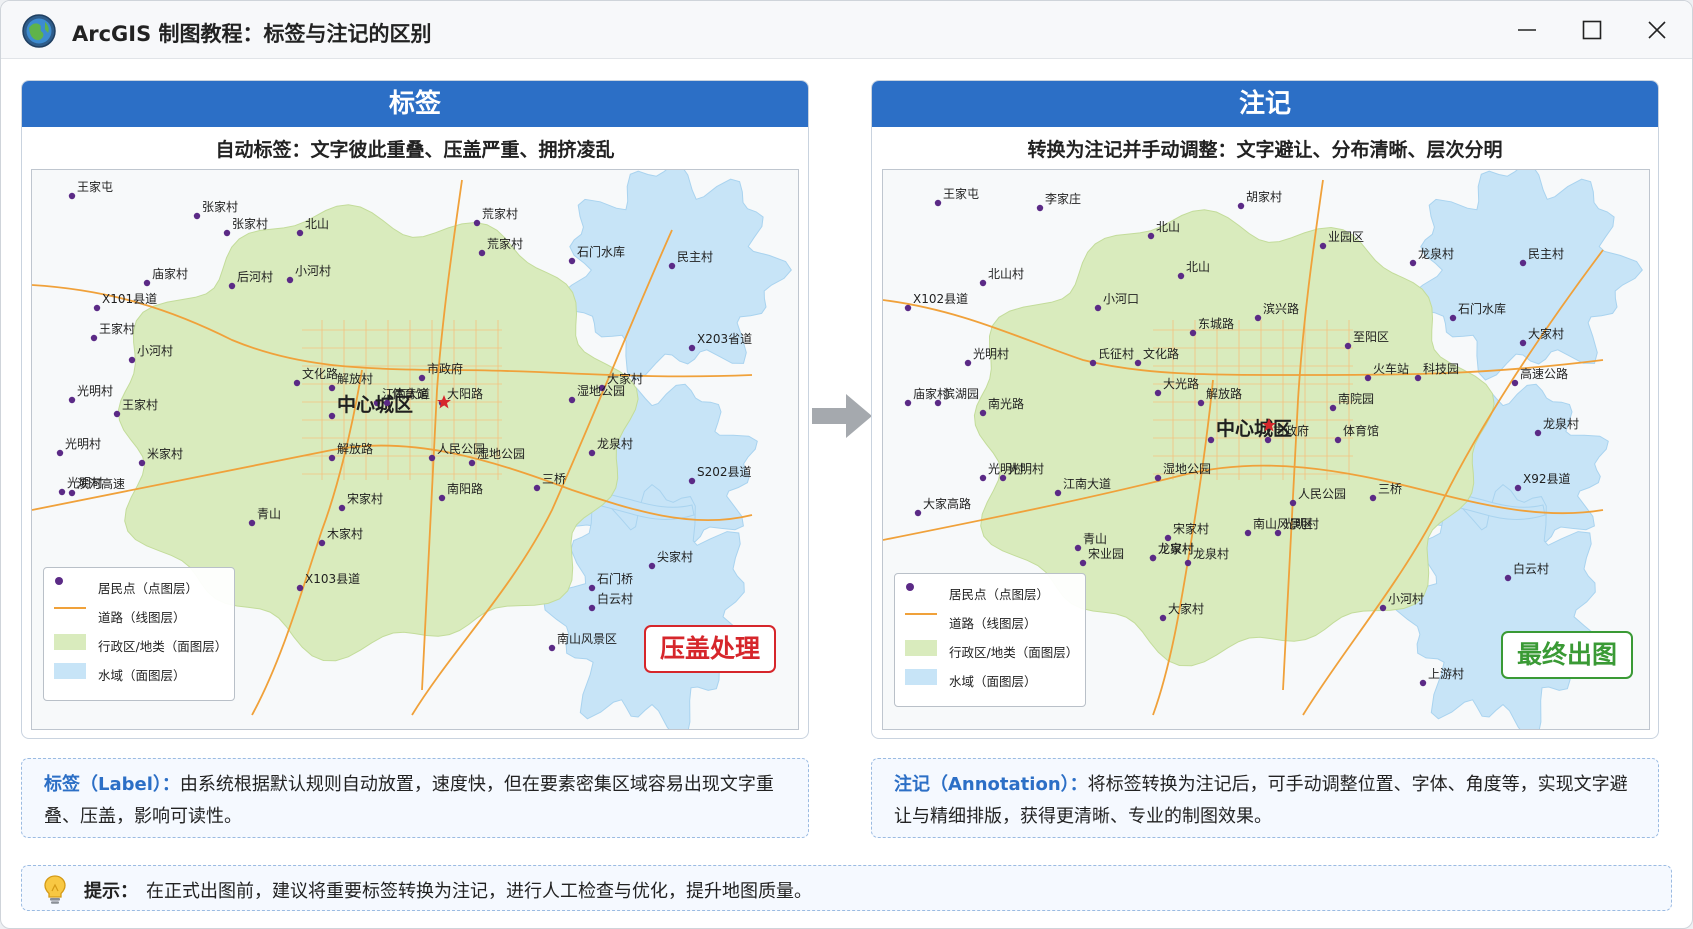  What do you see at coordinates (355, 378) in the screenshot?
I see `map-label: 解放村` at bounding box center [355, 378].